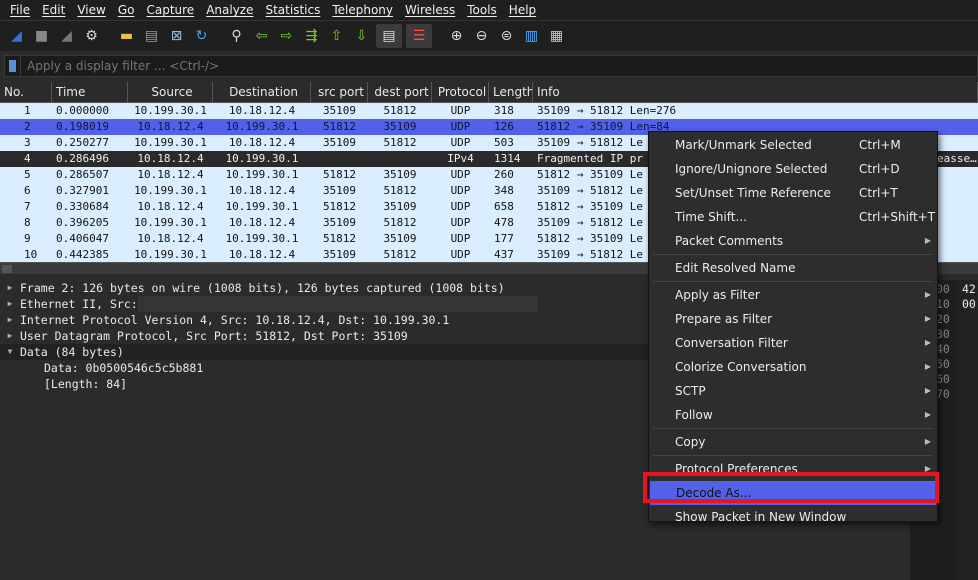 This screenshot has height=580, width=978. I want to click on menu-item-ignore-unignore-selected: Ignore/Unignore Selected Ctrl+D, so click(793, 169).